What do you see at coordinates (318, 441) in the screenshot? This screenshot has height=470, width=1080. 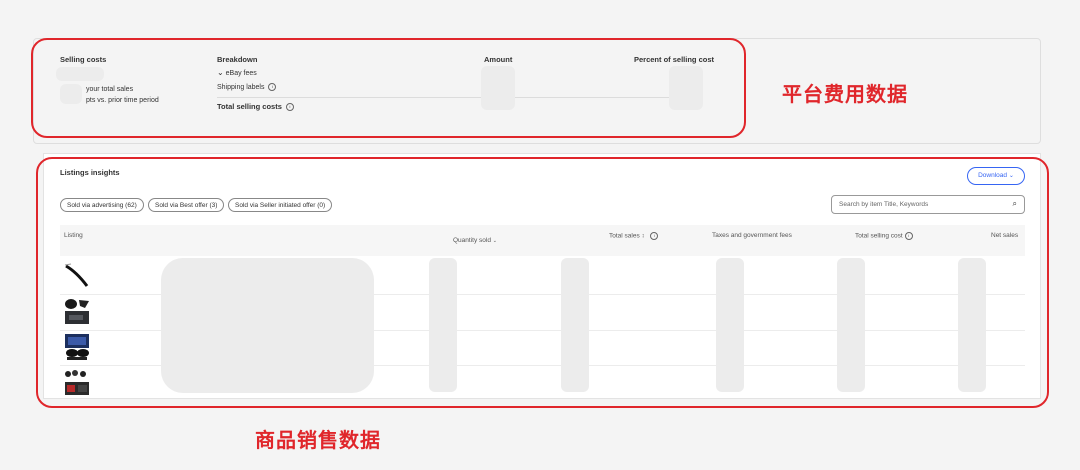 I see `product-sales-annotation: 商品销售数据` at bounding box center [318, 441].